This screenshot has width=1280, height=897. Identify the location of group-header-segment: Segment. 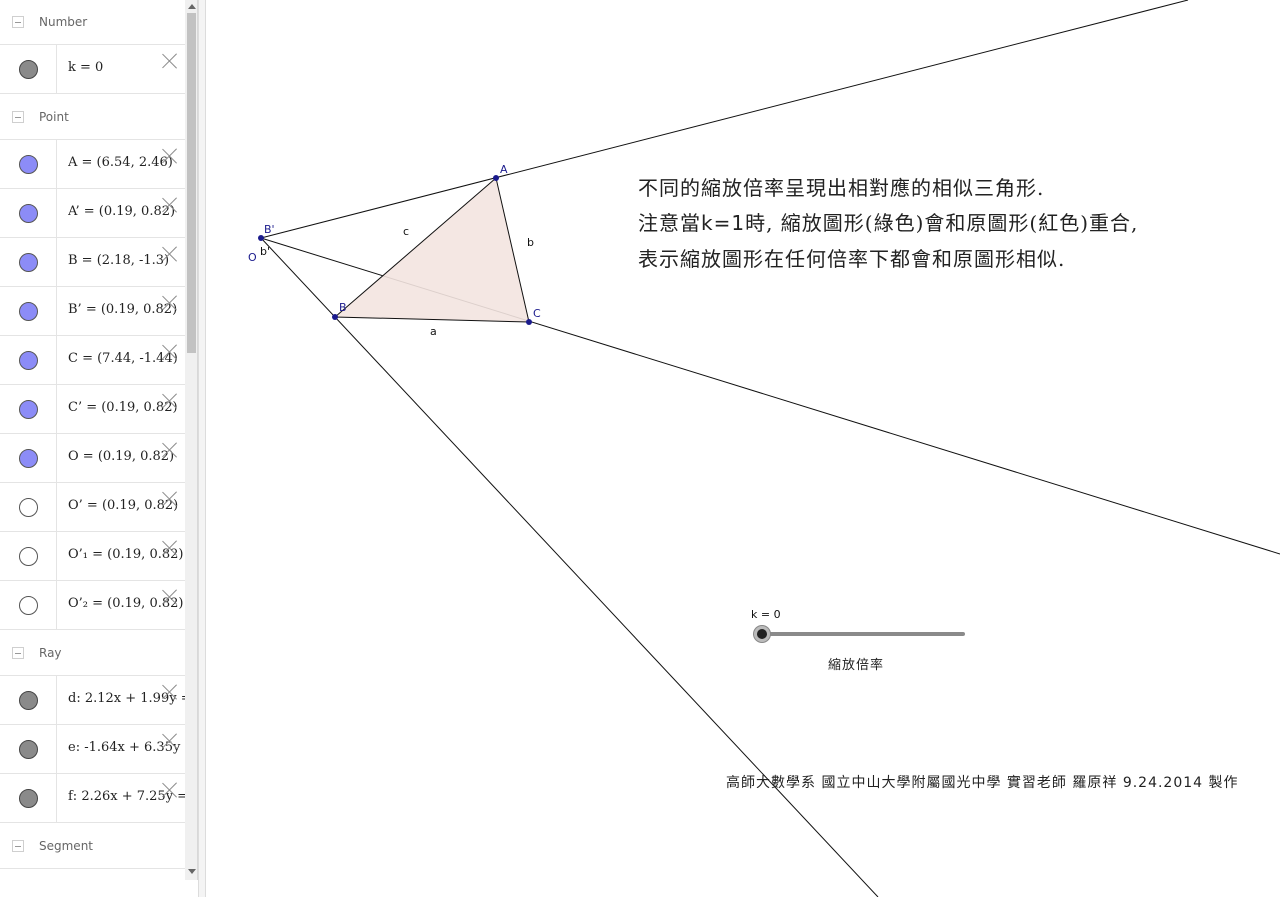
(92, 846).